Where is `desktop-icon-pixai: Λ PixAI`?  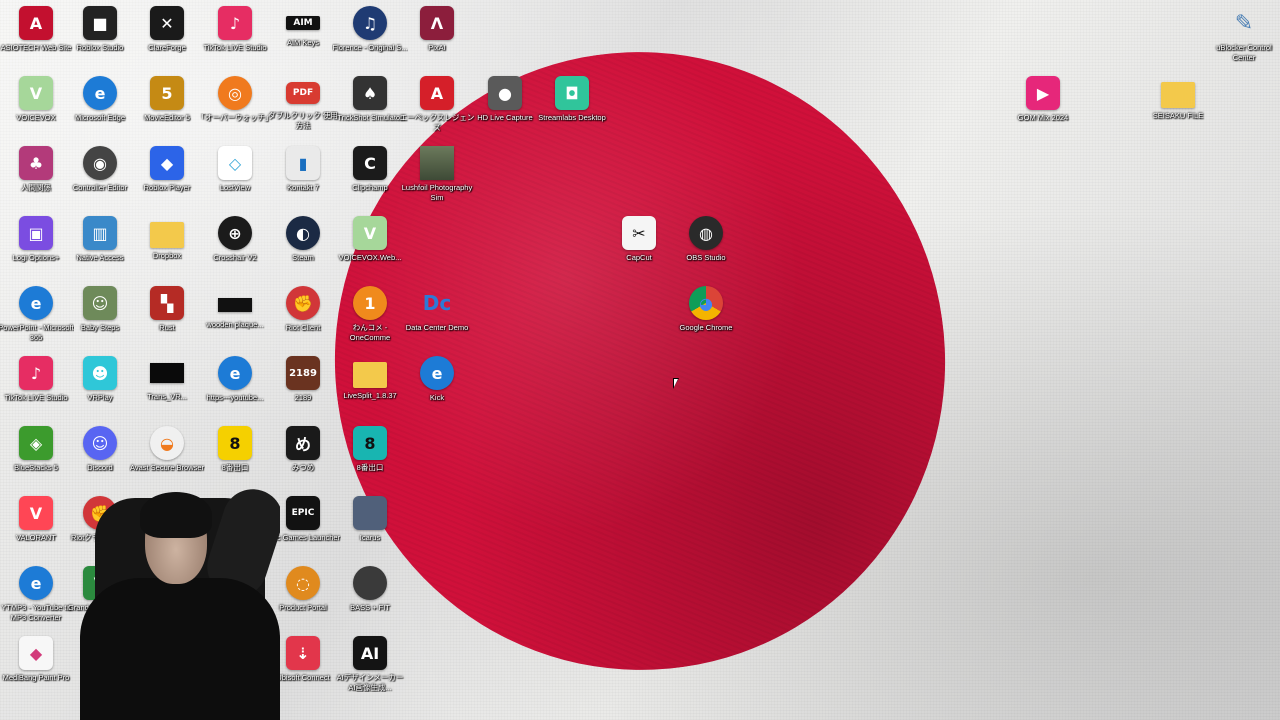
desktop-icon-pixai: Λ PixAI is located at coordinates (437, 38).